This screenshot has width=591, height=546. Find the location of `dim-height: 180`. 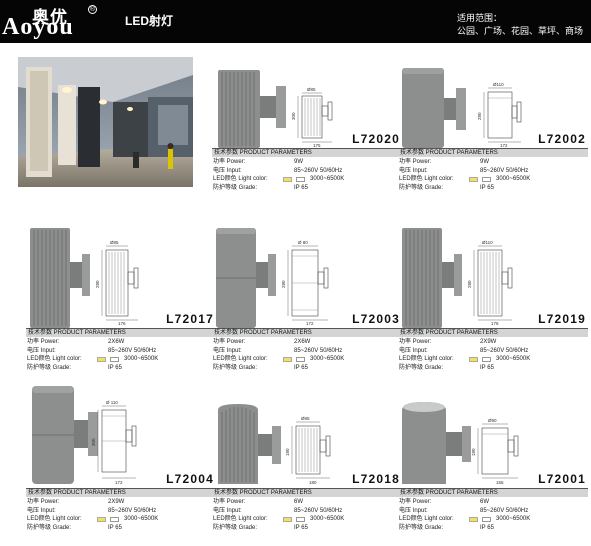

dim-height: 180 is located at coordinates (473, 452).